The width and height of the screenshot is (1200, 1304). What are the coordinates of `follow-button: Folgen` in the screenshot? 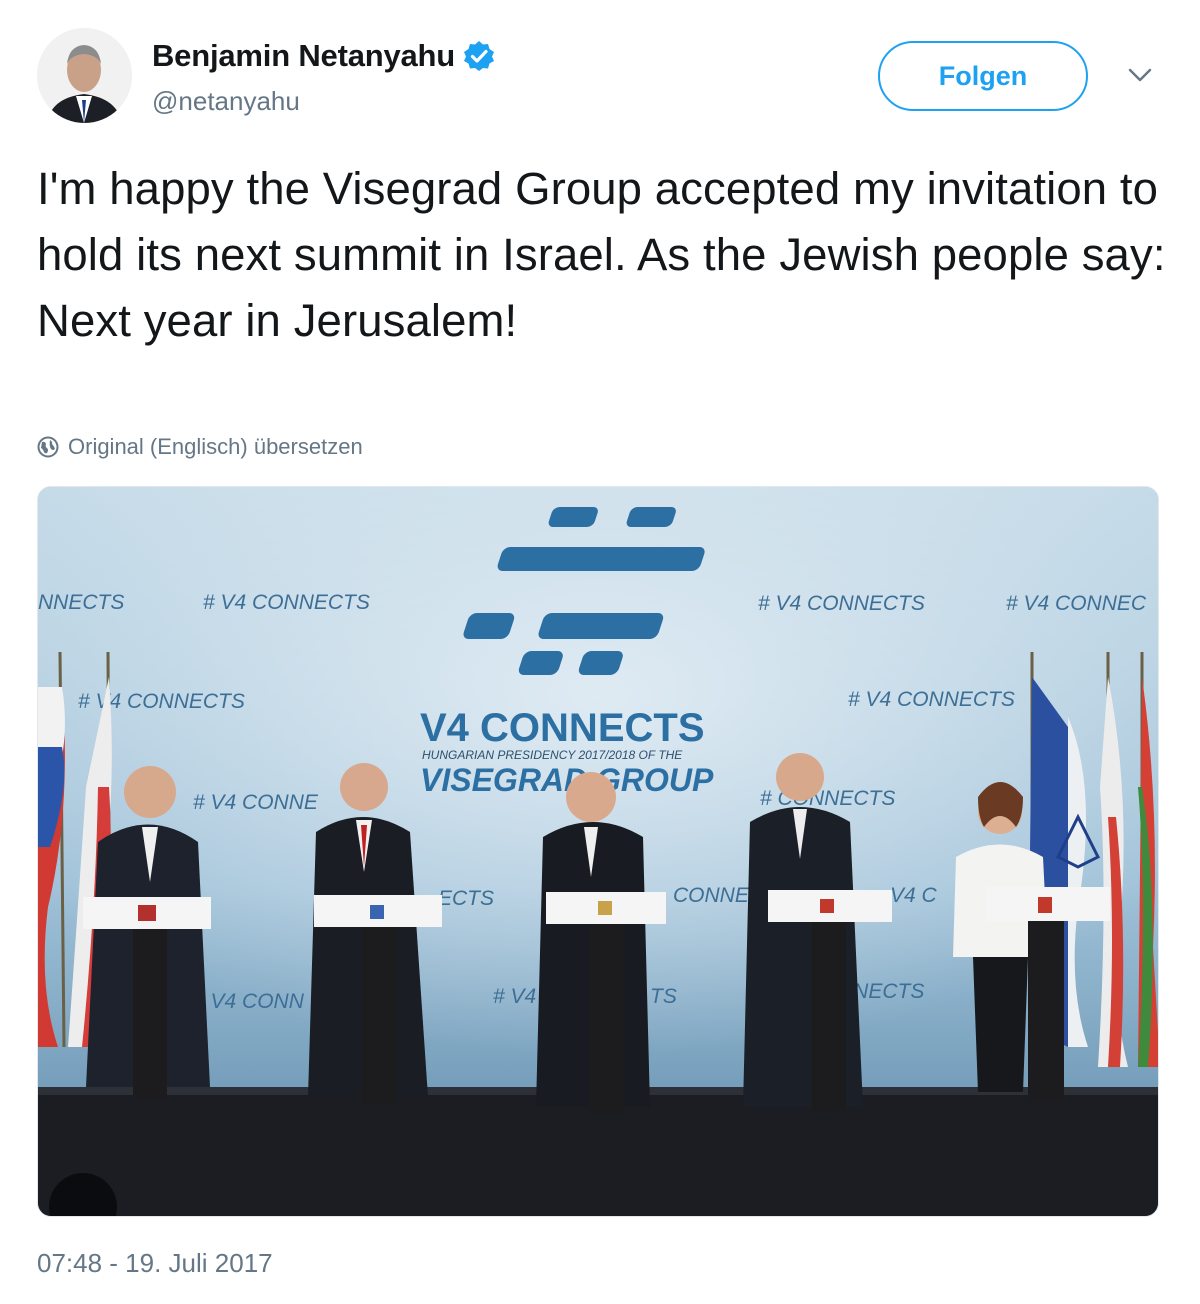 It's located at (983, 76).